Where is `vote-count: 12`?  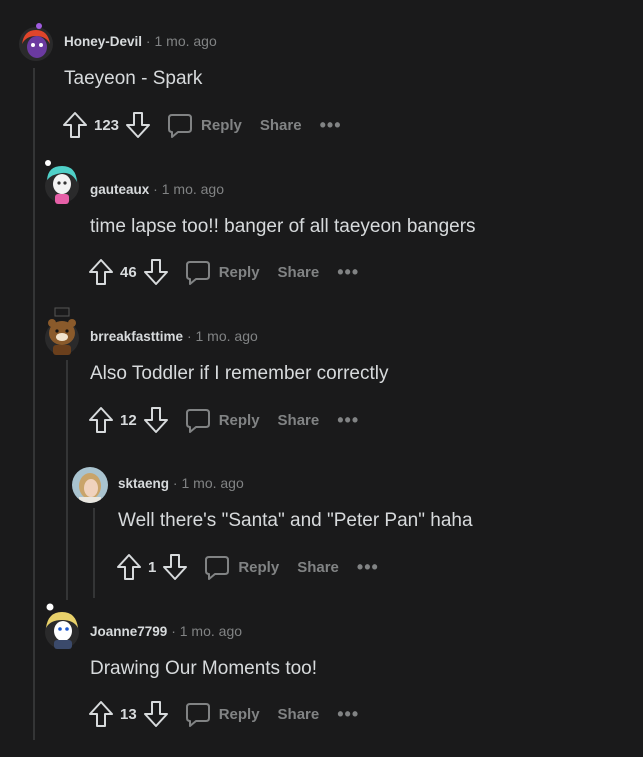 vote-count: 12 is located at coordinates (128, 420).